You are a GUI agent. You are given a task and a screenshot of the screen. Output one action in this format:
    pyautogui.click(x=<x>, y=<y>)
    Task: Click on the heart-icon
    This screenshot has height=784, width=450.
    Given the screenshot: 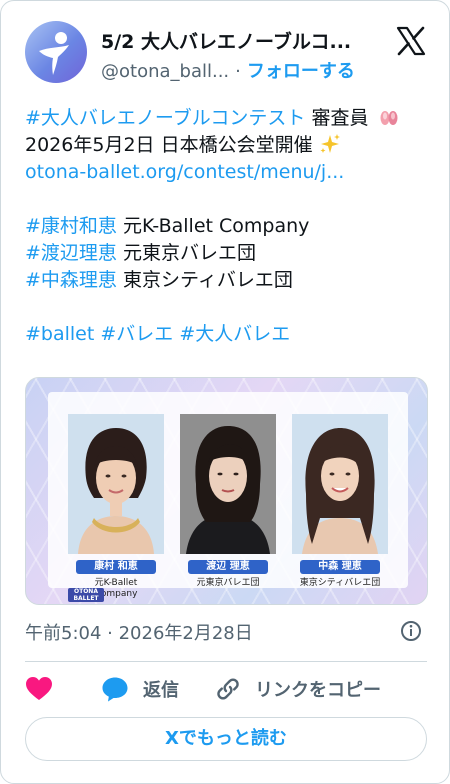 What is the action you would take?
    pyautogui.click(x=39, y=688)
    